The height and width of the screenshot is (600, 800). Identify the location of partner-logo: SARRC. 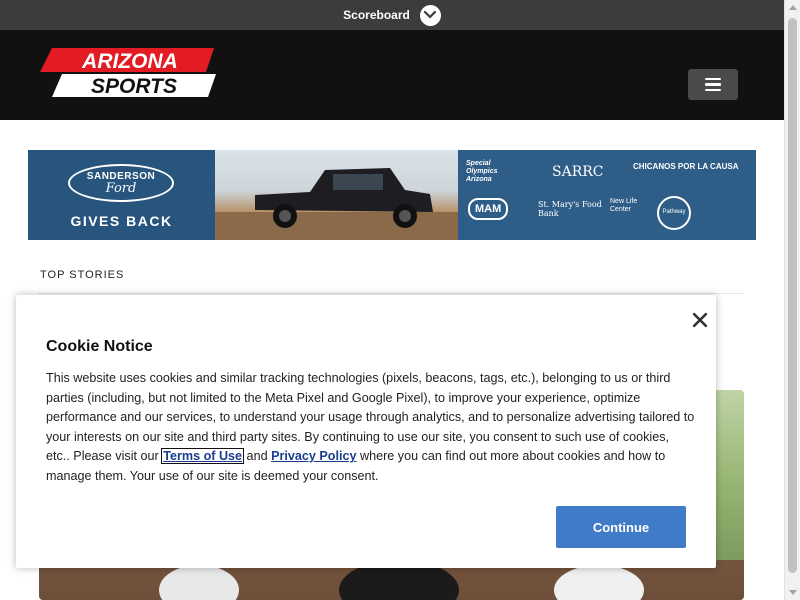
(578, 172).